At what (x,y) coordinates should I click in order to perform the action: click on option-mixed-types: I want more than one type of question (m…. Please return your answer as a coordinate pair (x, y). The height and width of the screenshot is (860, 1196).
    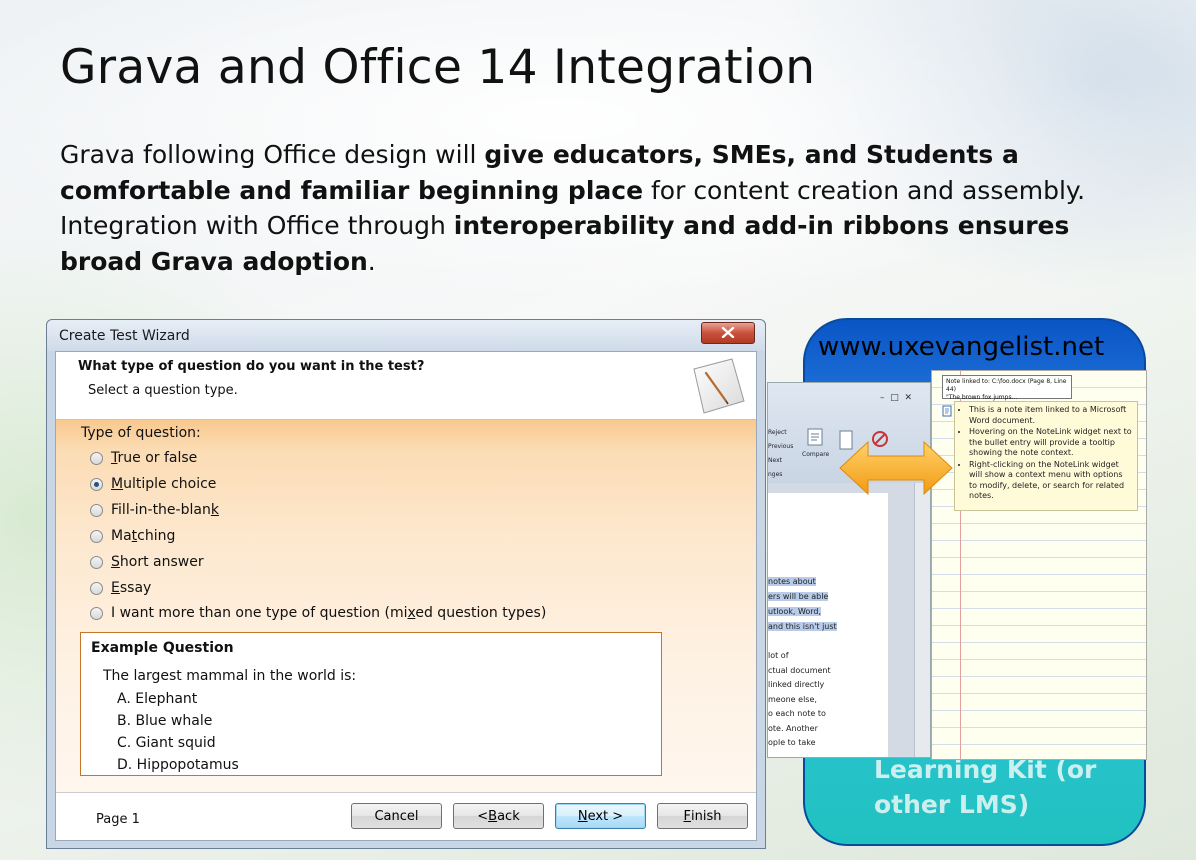
    Looking at the image, I should click on (318, 613).